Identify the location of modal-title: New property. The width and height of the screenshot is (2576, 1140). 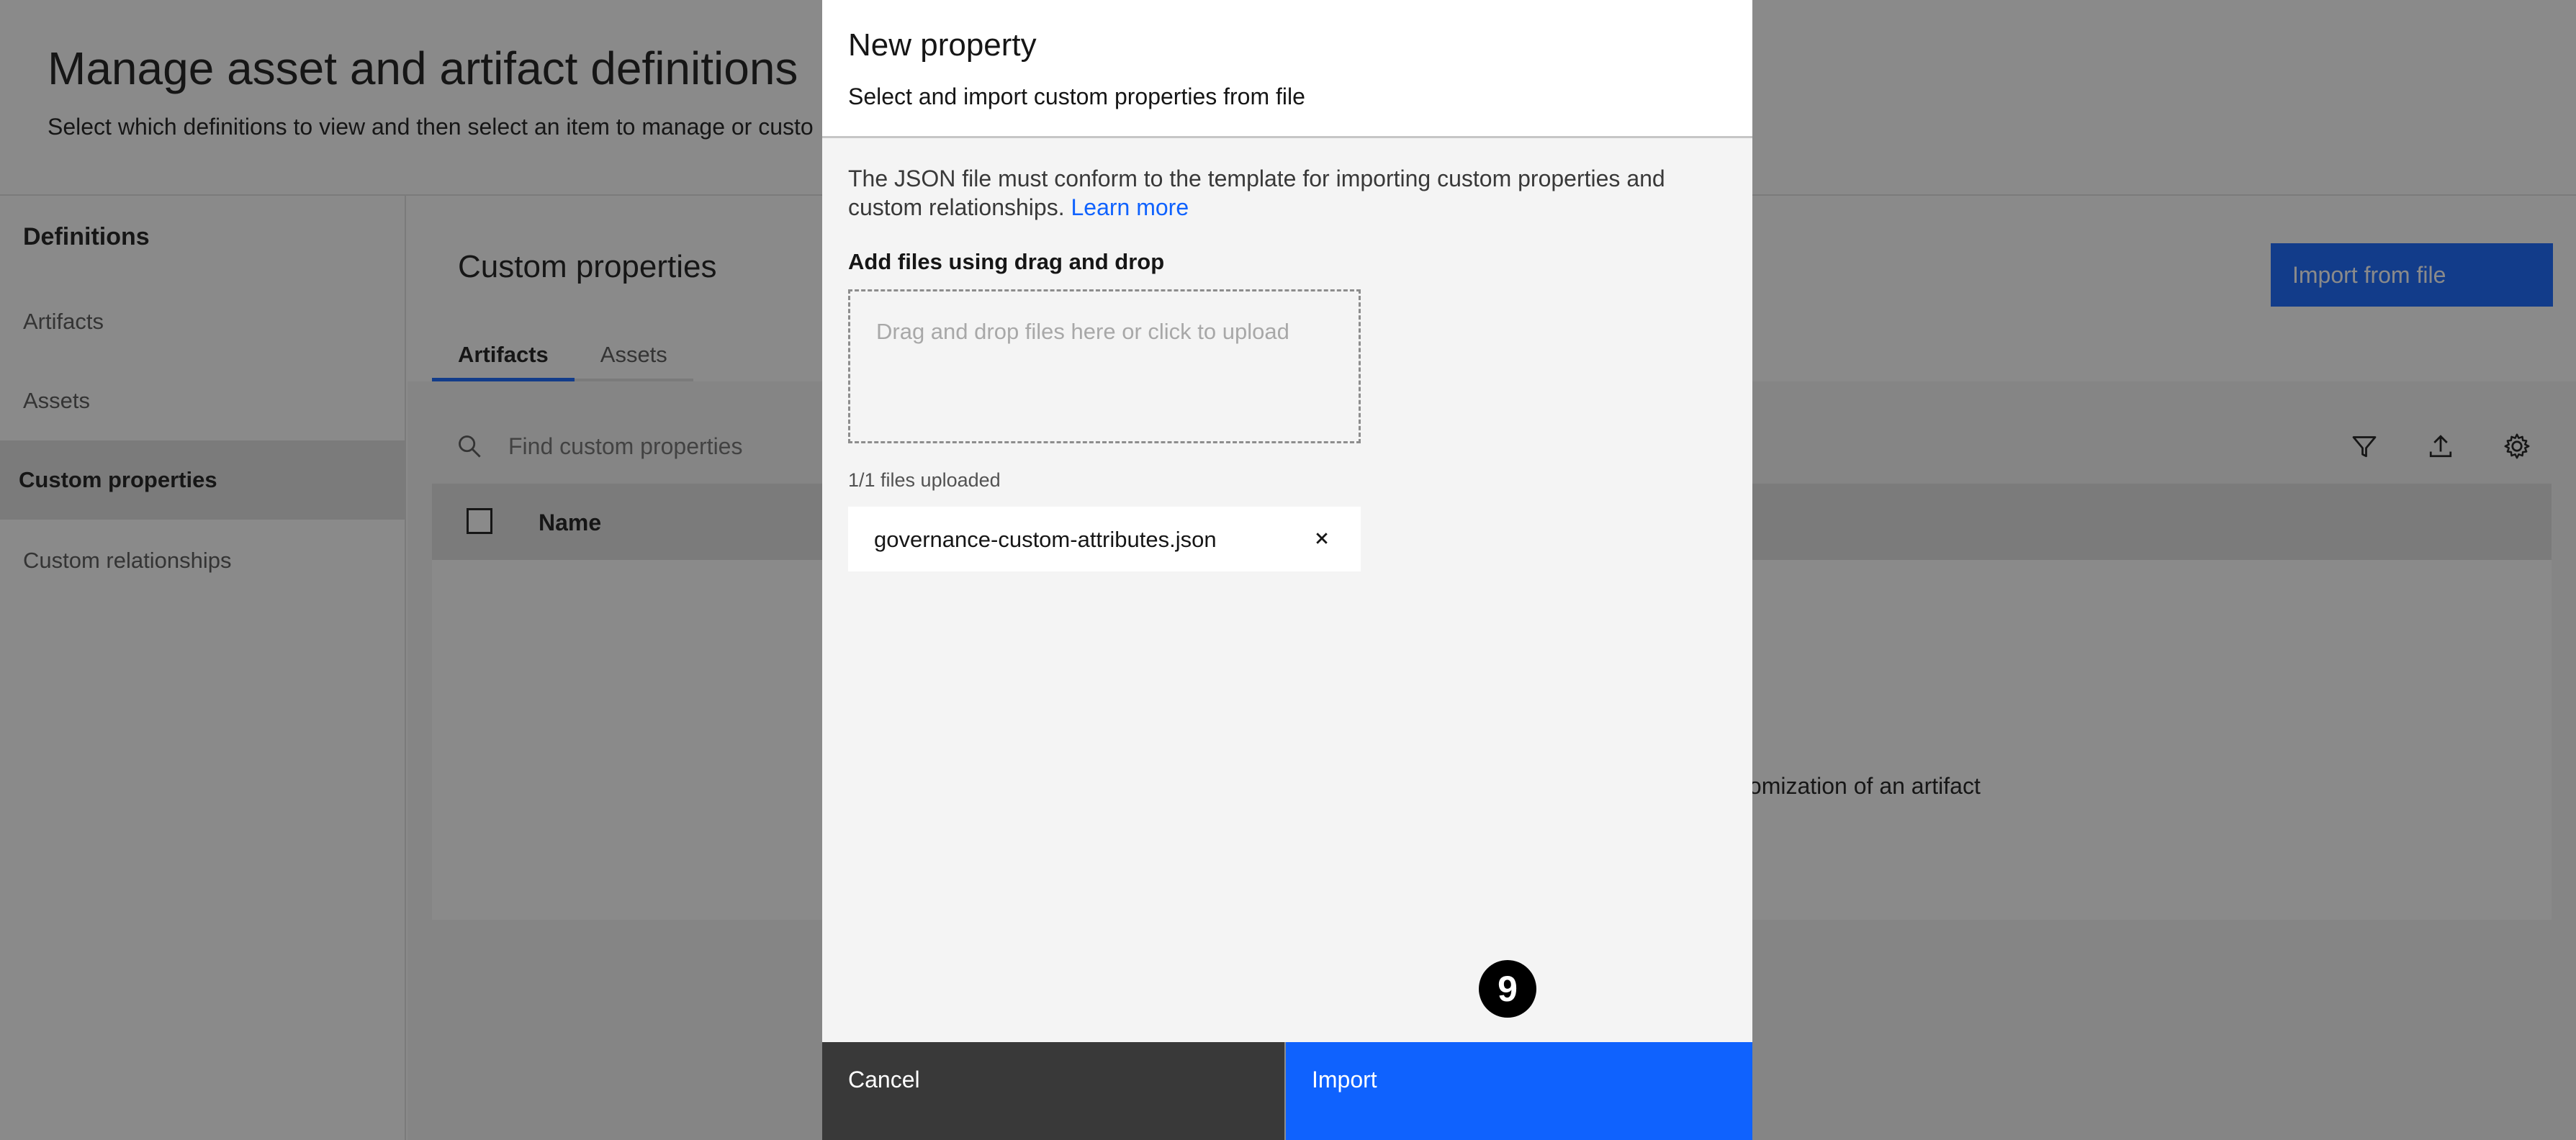
(942, 45).